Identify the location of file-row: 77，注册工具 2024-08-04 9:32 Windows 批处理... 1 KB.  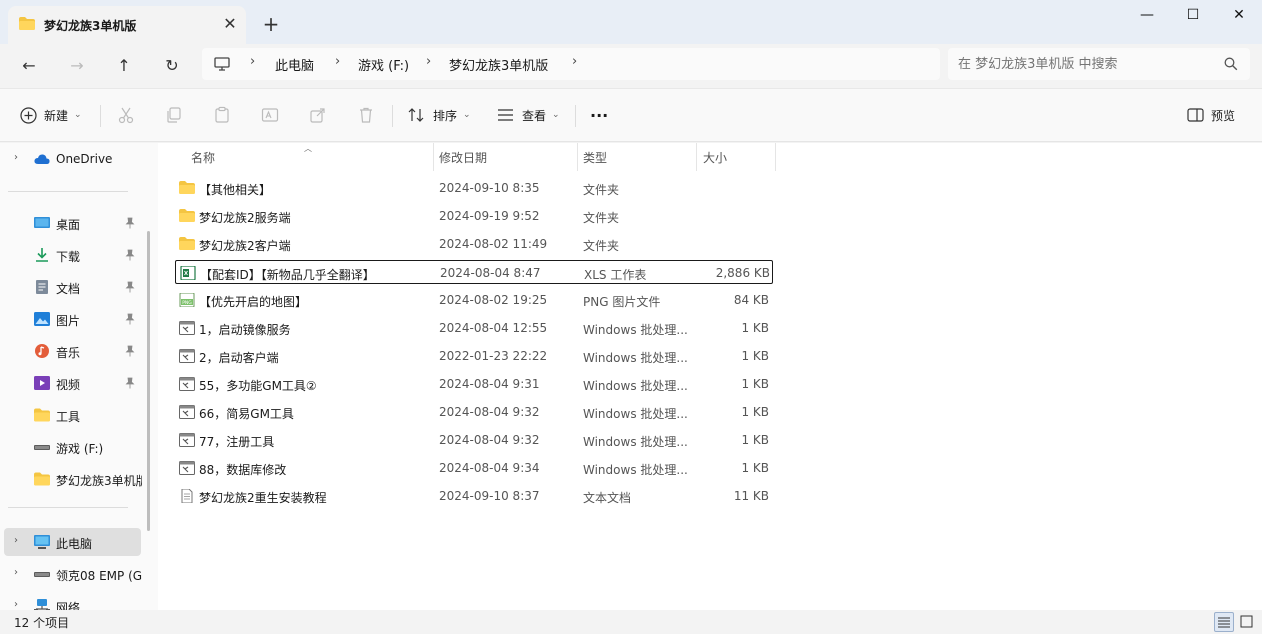
(474, 440).